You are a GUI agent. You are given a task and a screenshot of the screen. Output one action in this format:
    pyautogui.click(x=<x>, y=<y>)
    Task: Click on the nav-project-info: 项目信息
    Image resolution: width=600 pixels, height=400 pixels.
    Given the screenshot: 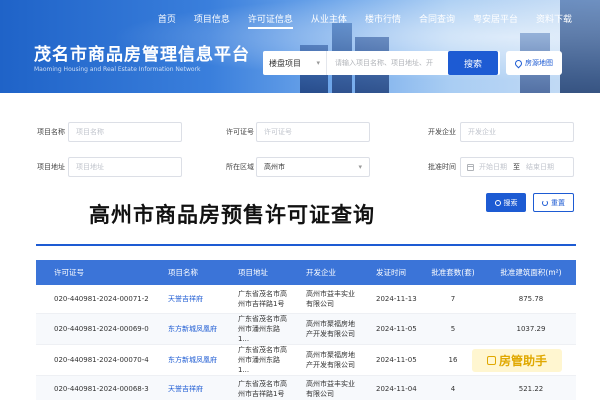 What is the action you would take?
    pyautogui.click(x=212, y=18)
    